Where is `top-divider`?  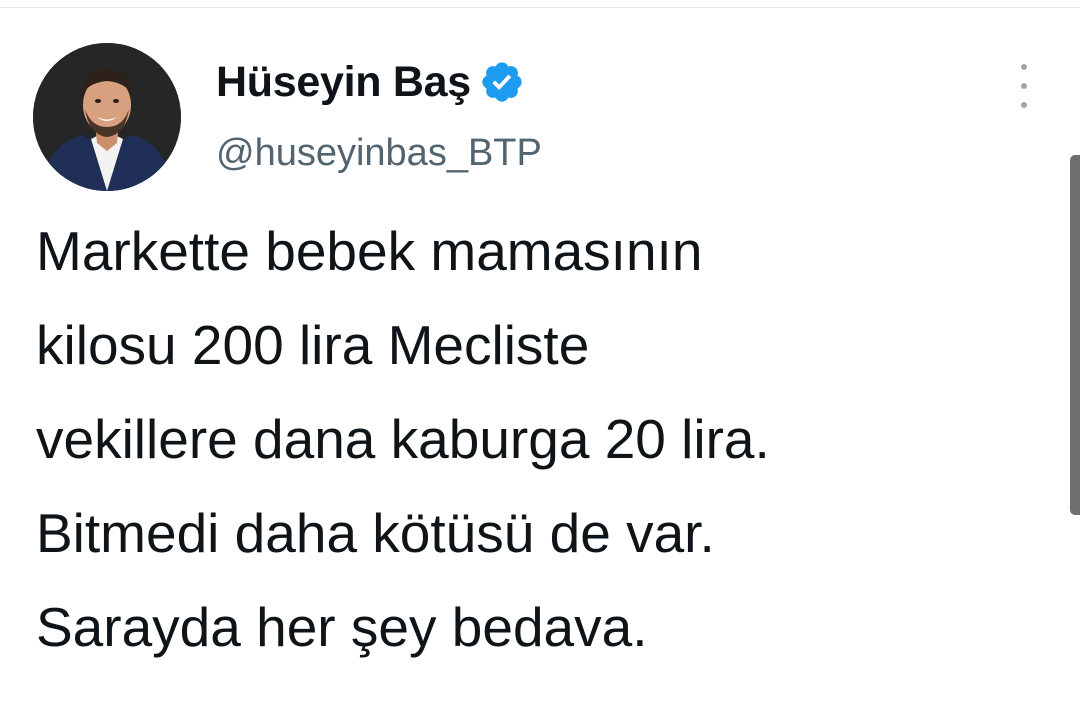
top-divider is located at coordinates (540, 4).